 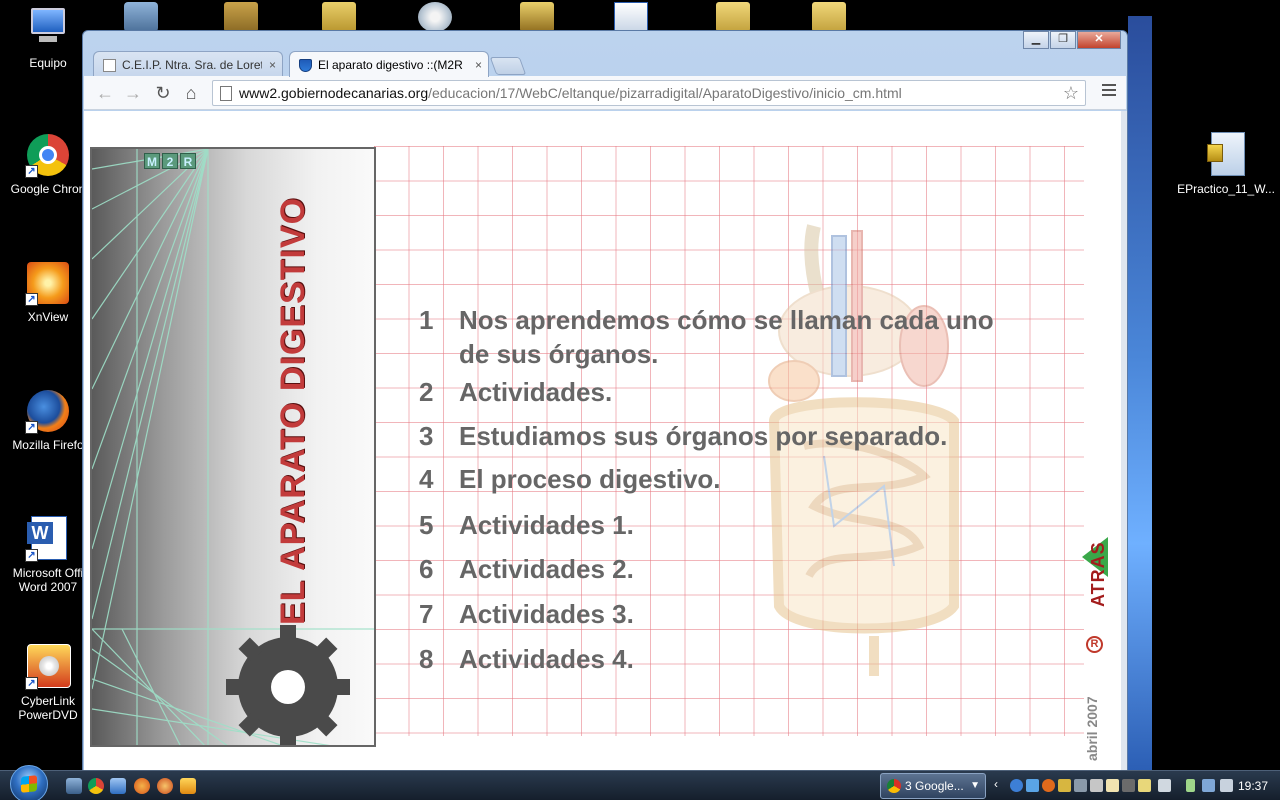 I want to click on page-scrollbar, so click(x=1124, y=440).